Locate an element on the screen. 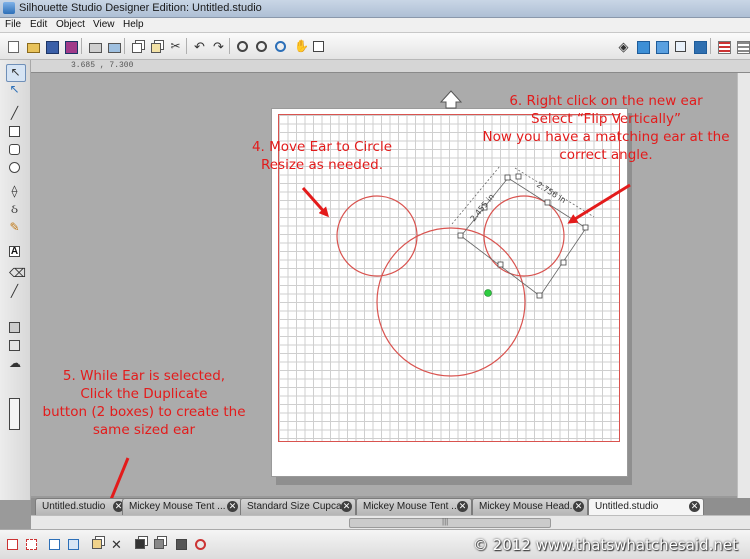 Image resolution: width=750 pixels, height=559 pixels. horizontal-scrollbar: ||| is located at coordinates (390, 522).